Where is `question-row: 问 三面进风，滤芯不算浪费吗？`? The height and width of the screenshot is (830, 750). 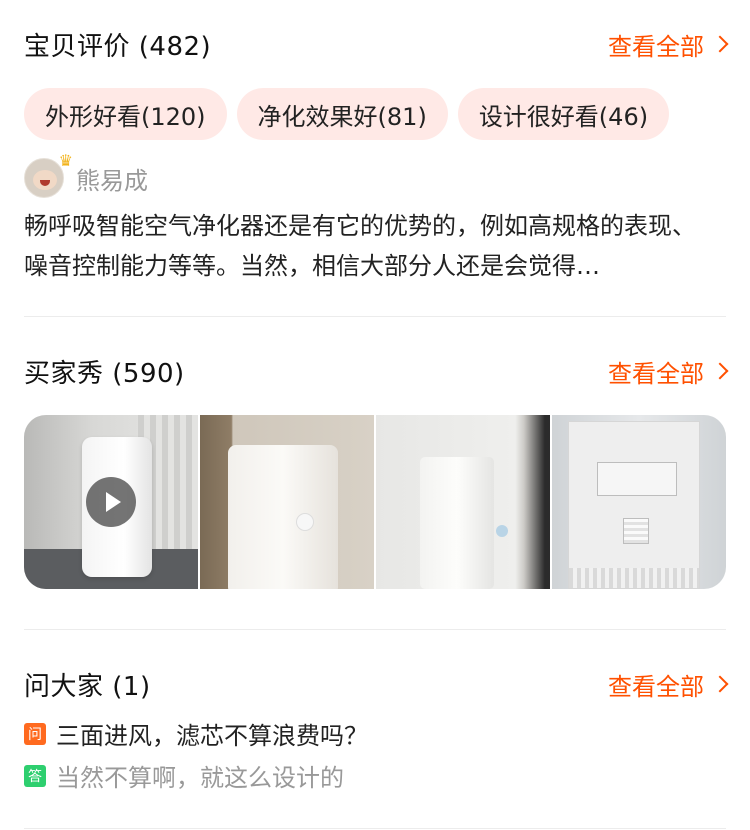
question-row: 问 三面进风，滤芯不算浪费吗？ is located at coordinates (196, 733).